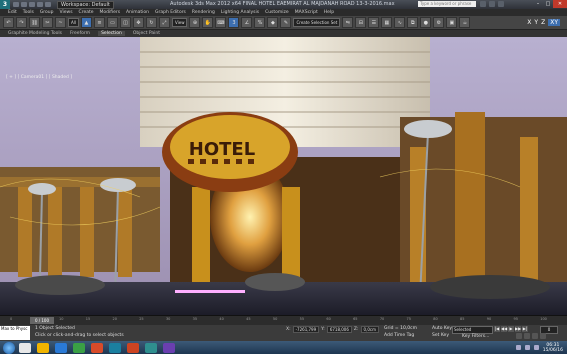 The height and width of the screenshot is (354, 567). I want to click on x-coordinate-field: -7261,799, so click(306, 329).